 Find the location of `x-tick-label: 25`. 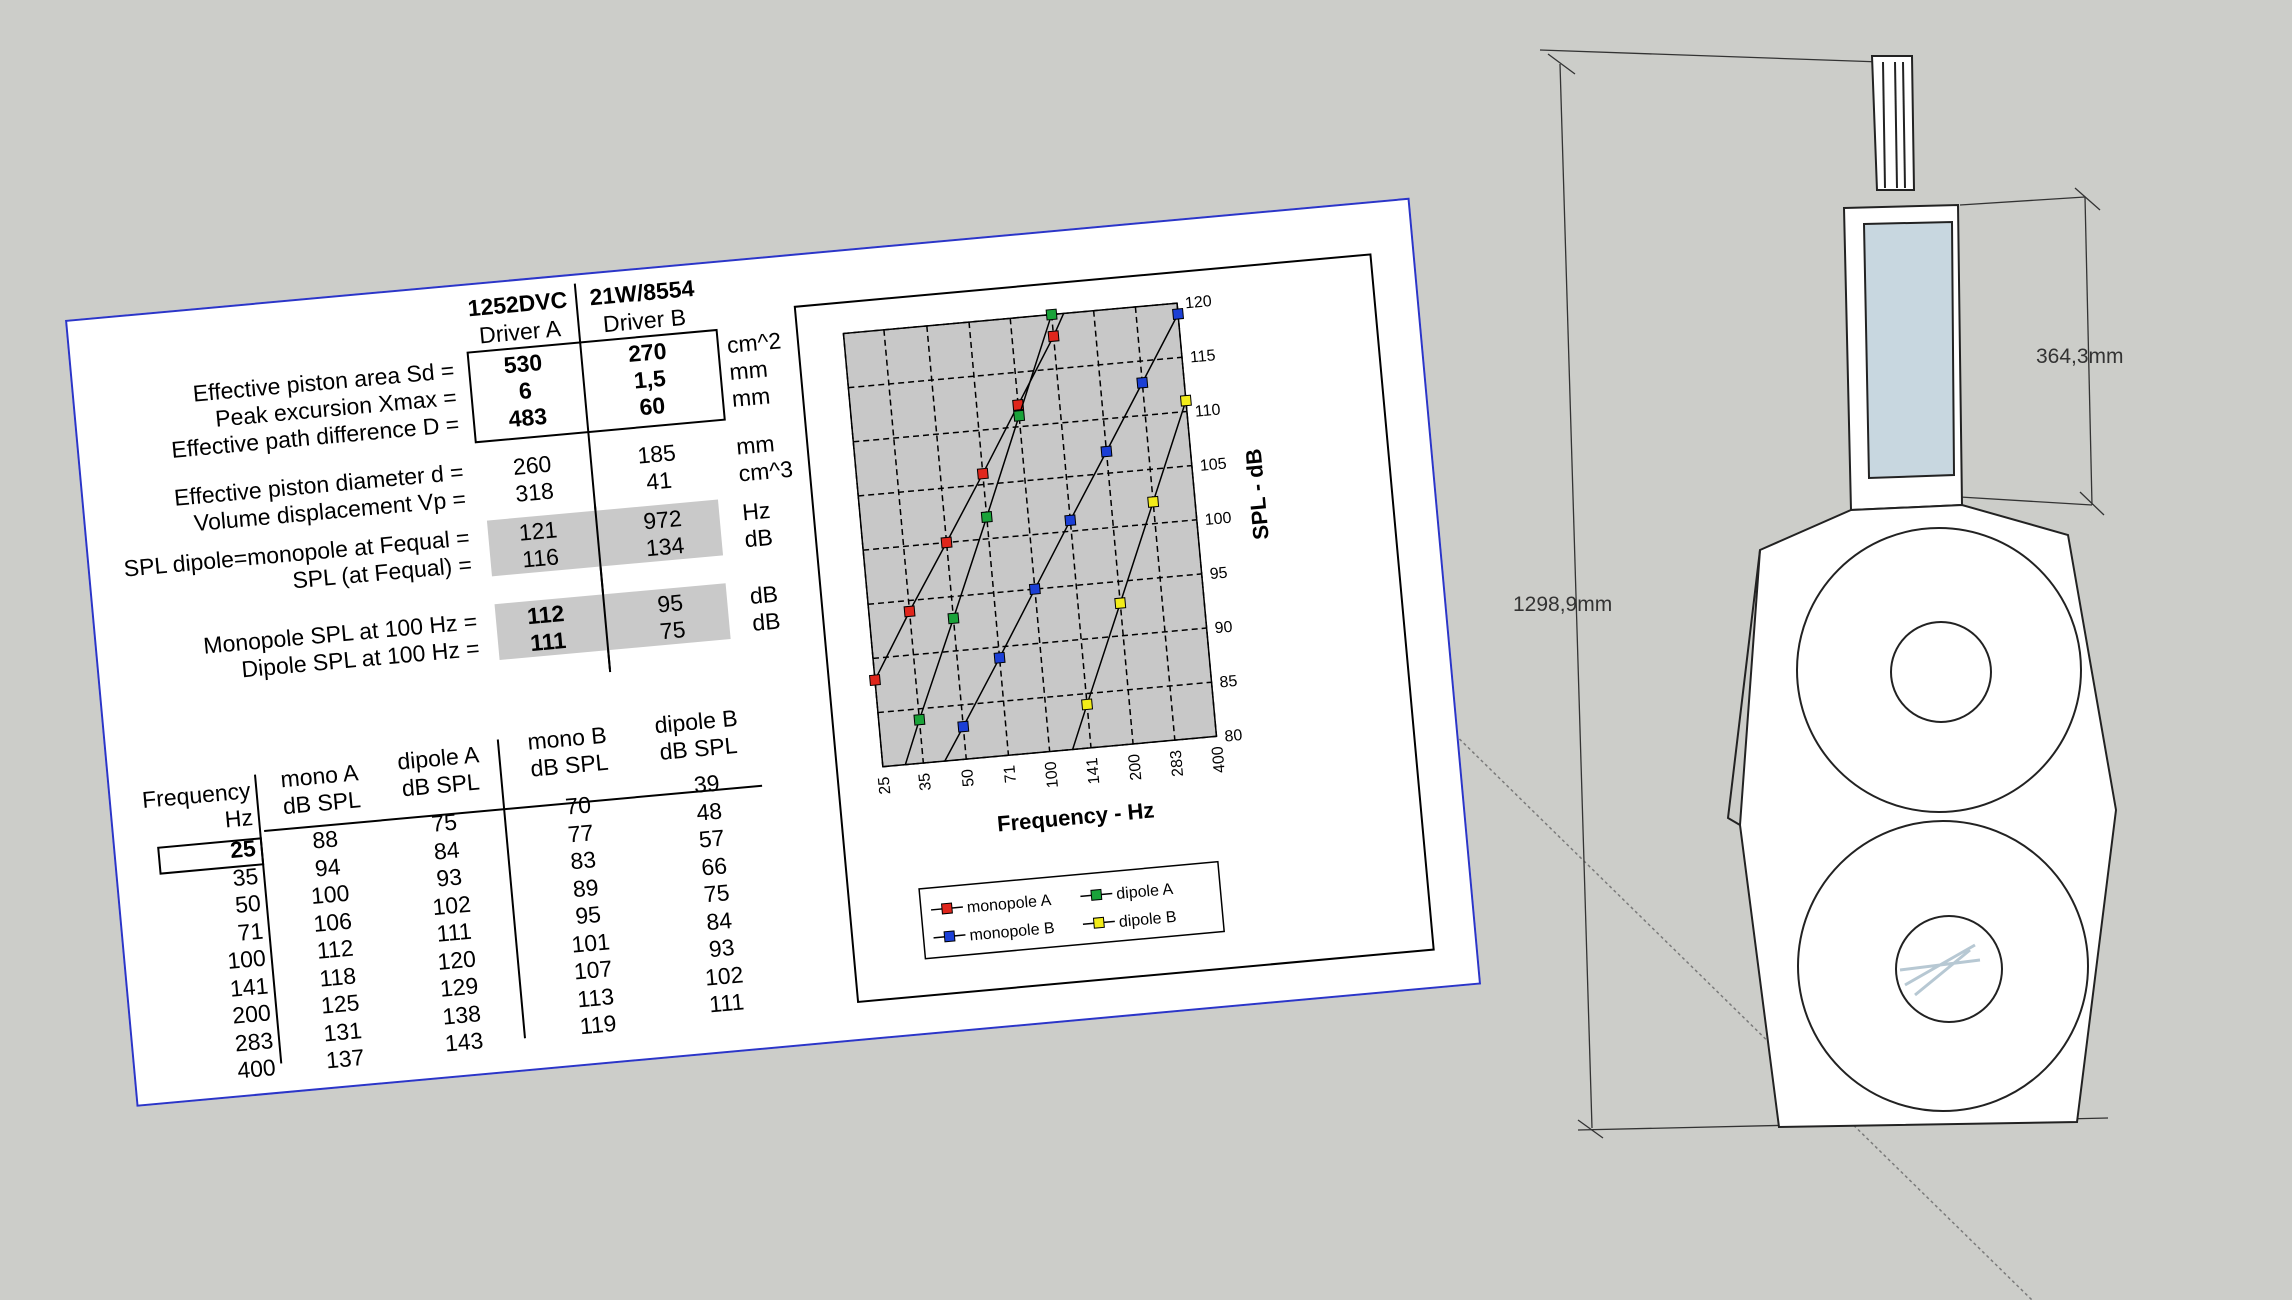

x-tick-label: 25 is located at coordinates (885, 785).